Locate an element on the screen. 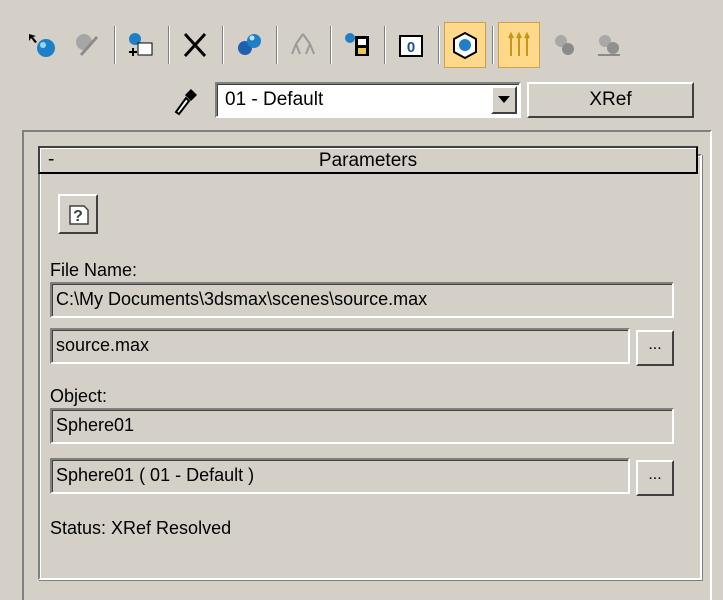 The image size is (723, 600). file-name-field: source.max is located at coordinates (340, 346).